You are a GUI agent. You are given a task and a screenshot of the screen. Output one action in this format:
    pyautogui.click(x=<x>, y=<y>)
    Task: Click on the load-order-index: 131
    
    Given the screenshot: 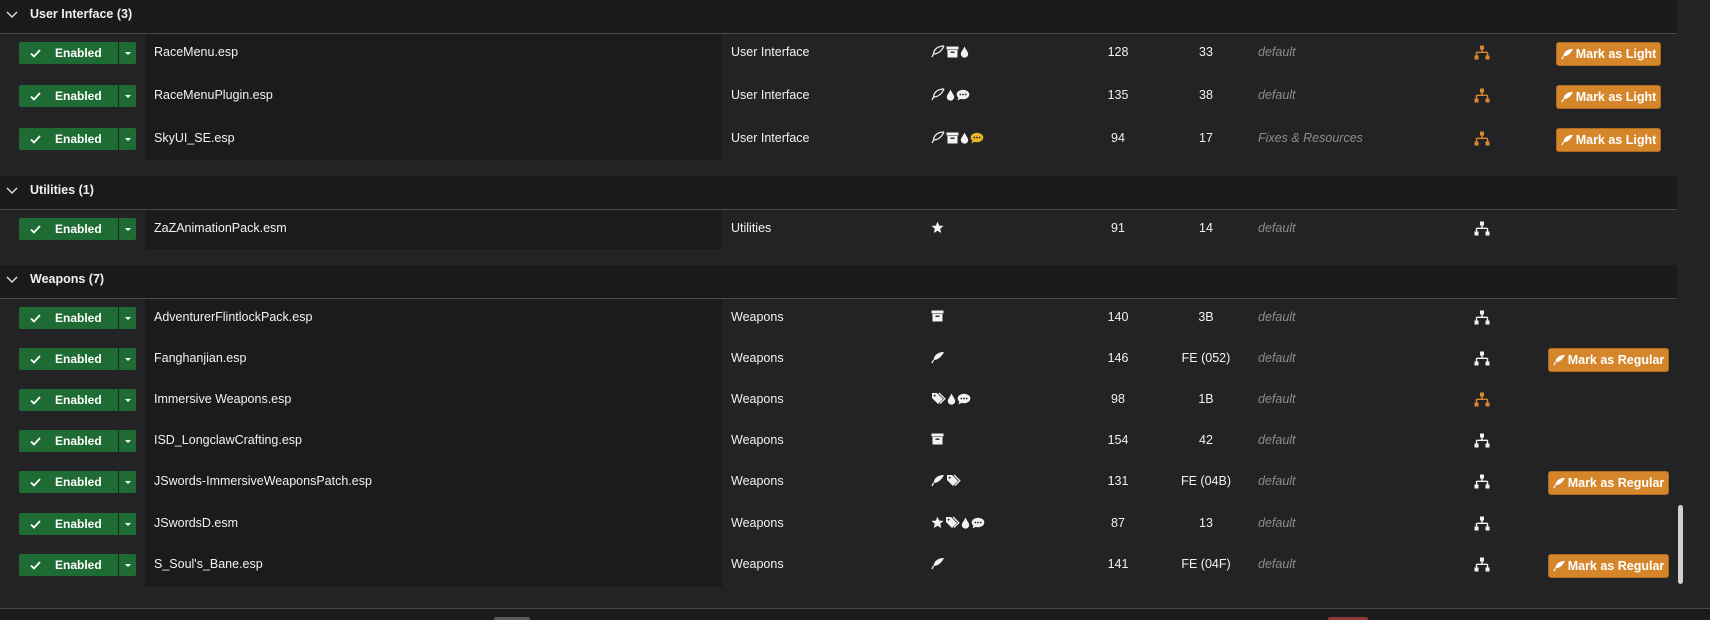 What is the action you would take?
    pyautogui.click(x=1118, y=481)
    